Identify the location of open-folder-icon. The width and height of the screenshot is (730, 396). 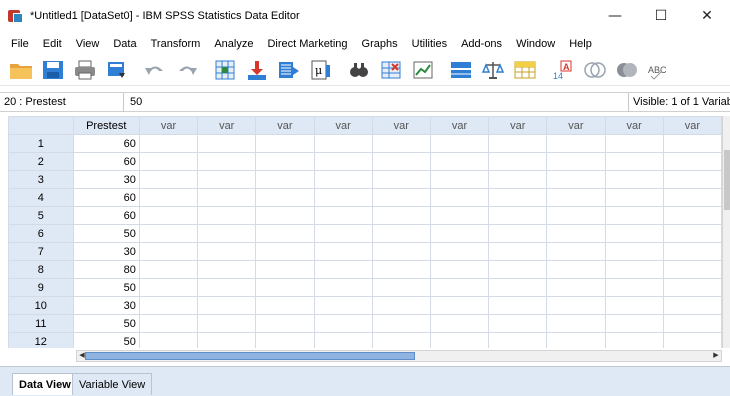
(21, 70).